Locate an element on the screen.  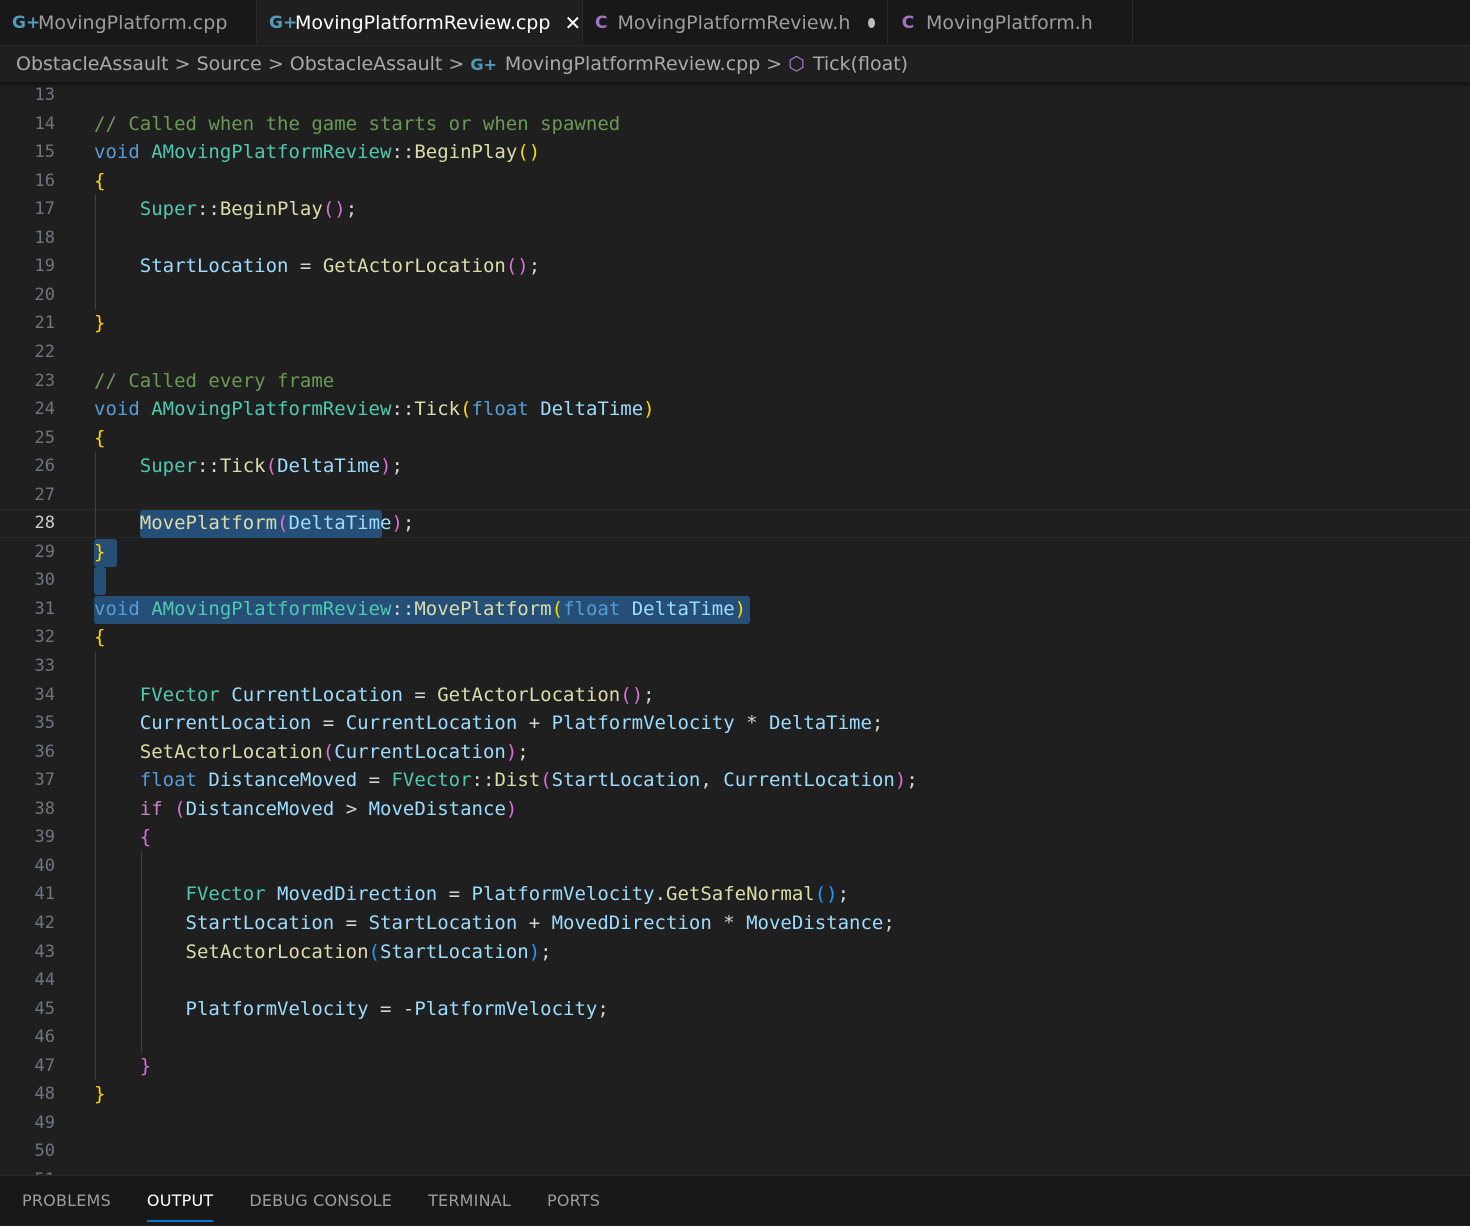
line-number: 18 is located at coordinates (44, 237).